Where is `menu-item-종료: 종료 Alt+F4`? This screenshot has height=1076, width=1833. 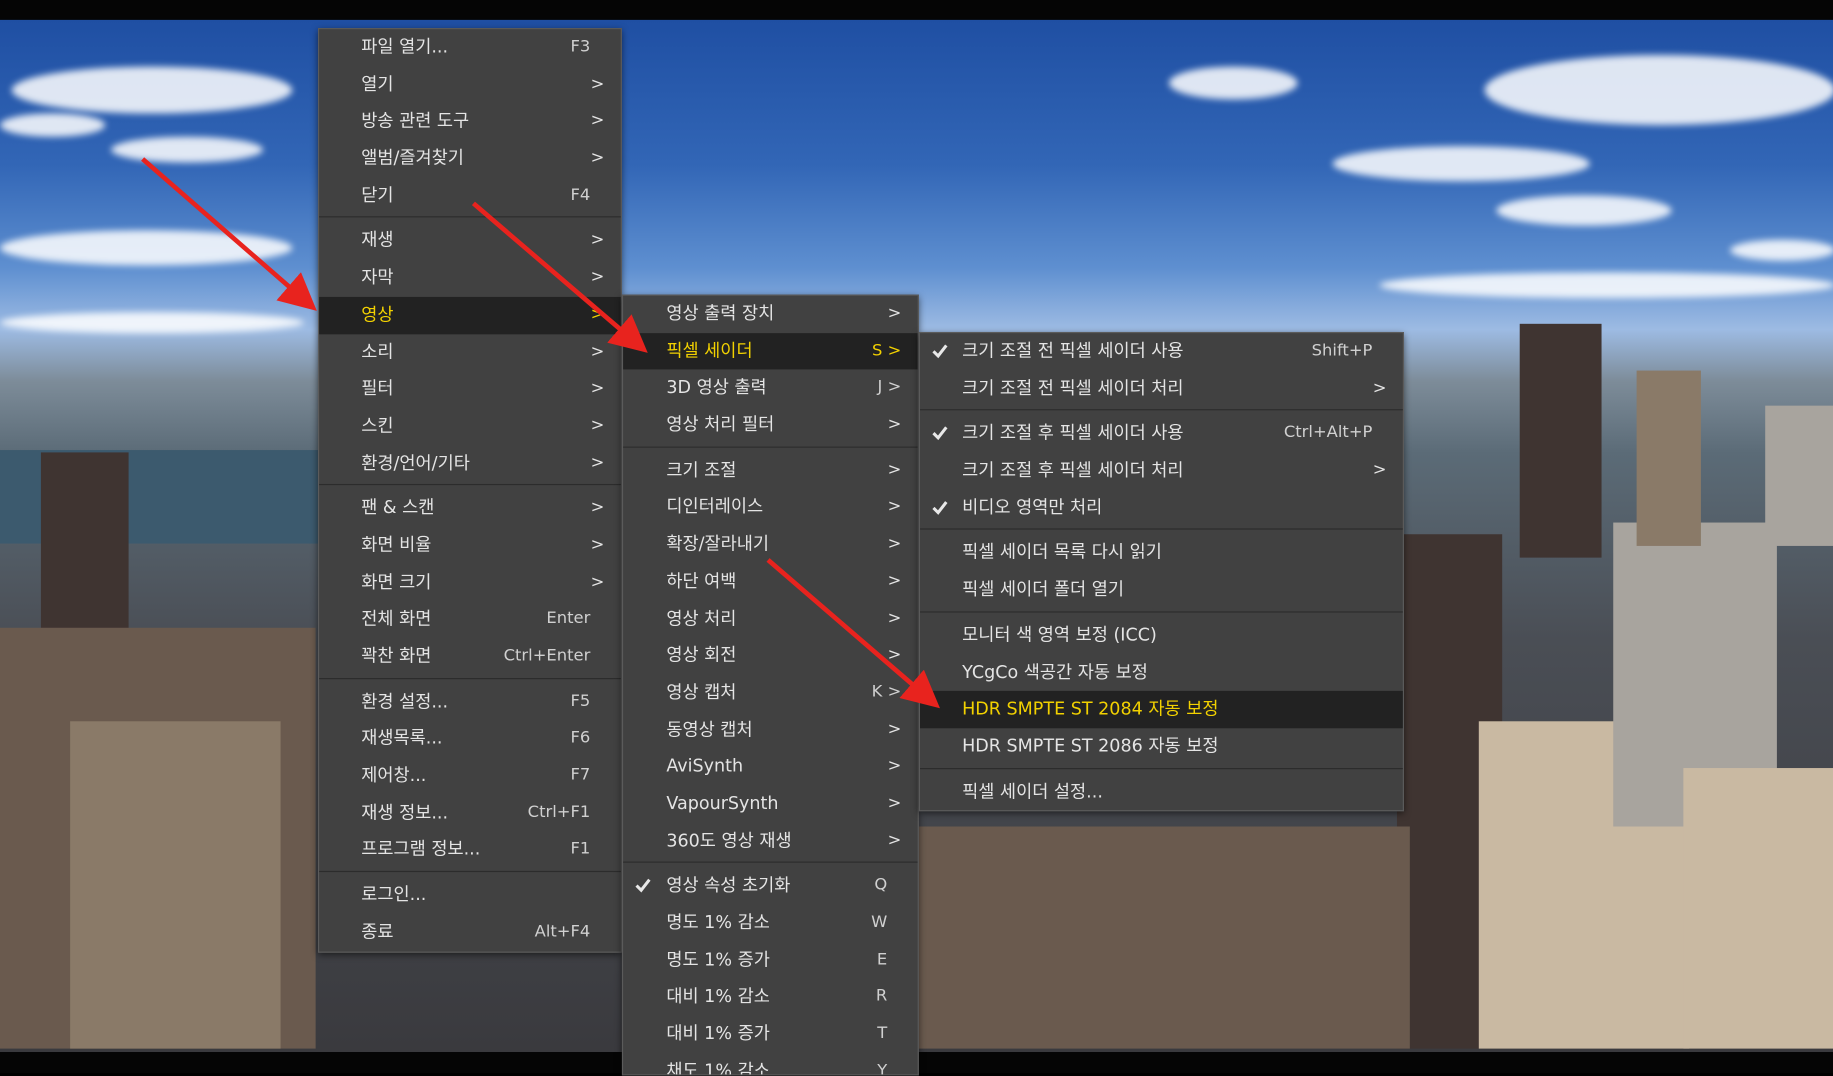
menu-item-종료: 종료 Alt+F4 is located at coordinates (470, 932).